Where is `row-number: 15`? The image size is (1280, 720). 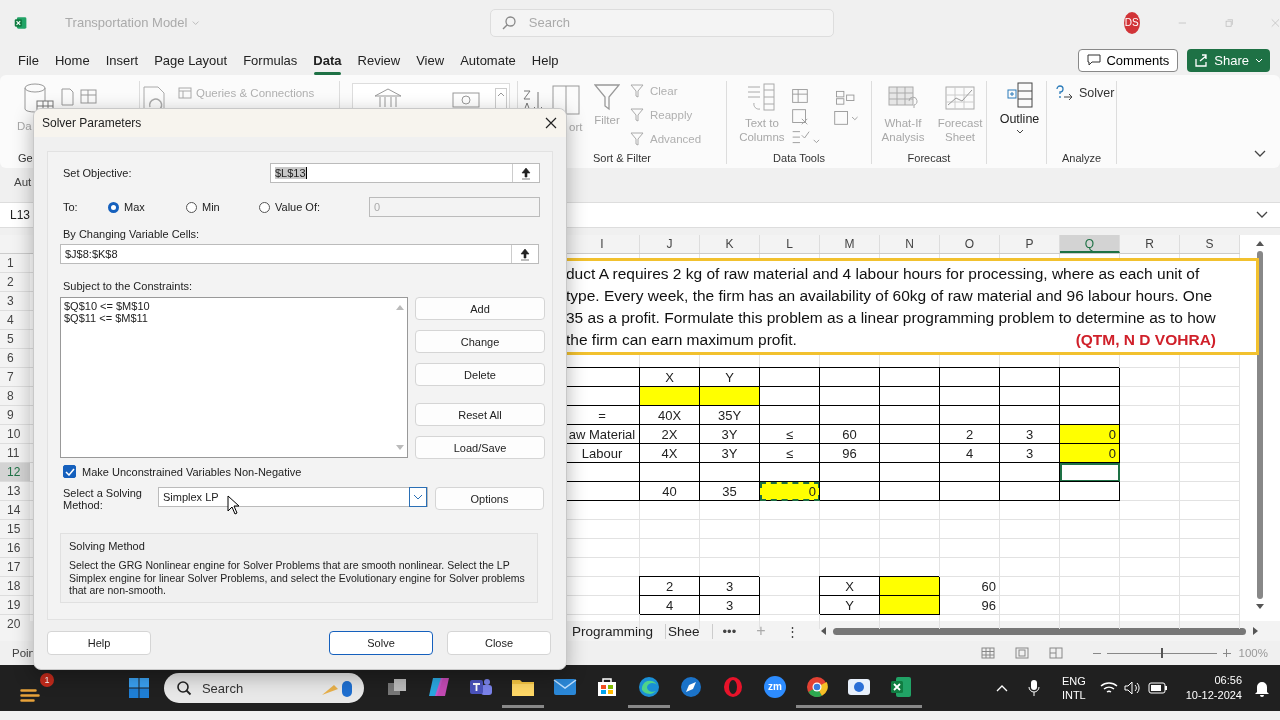 row-number: 15 is located at coordinates (15, 529).